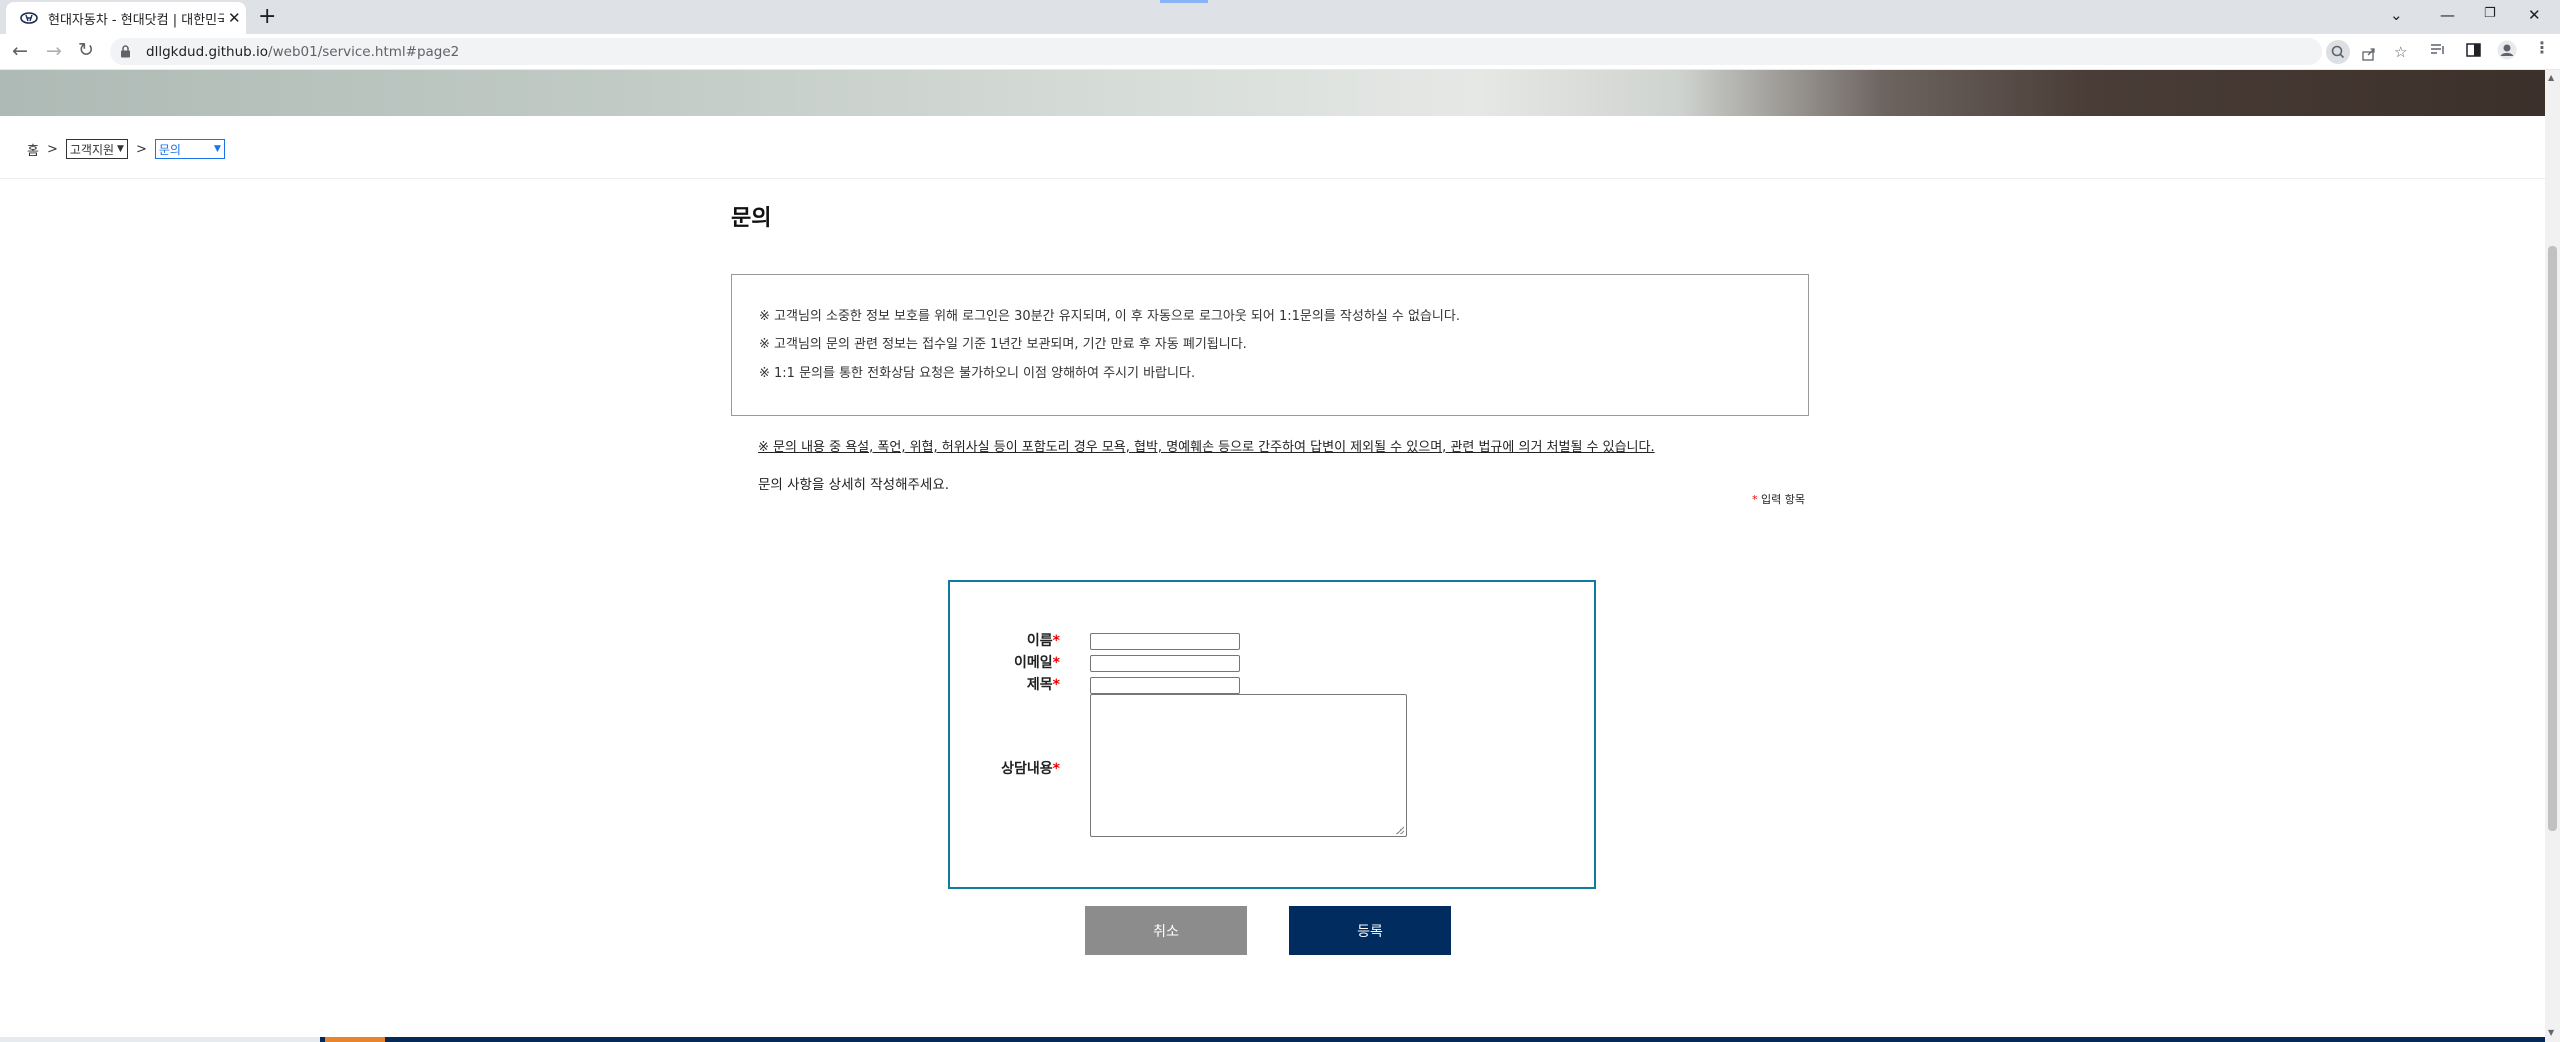 This screenshot has width=2560, height=1042. I want to click on submit-button: 등록, so click(1370, 930).